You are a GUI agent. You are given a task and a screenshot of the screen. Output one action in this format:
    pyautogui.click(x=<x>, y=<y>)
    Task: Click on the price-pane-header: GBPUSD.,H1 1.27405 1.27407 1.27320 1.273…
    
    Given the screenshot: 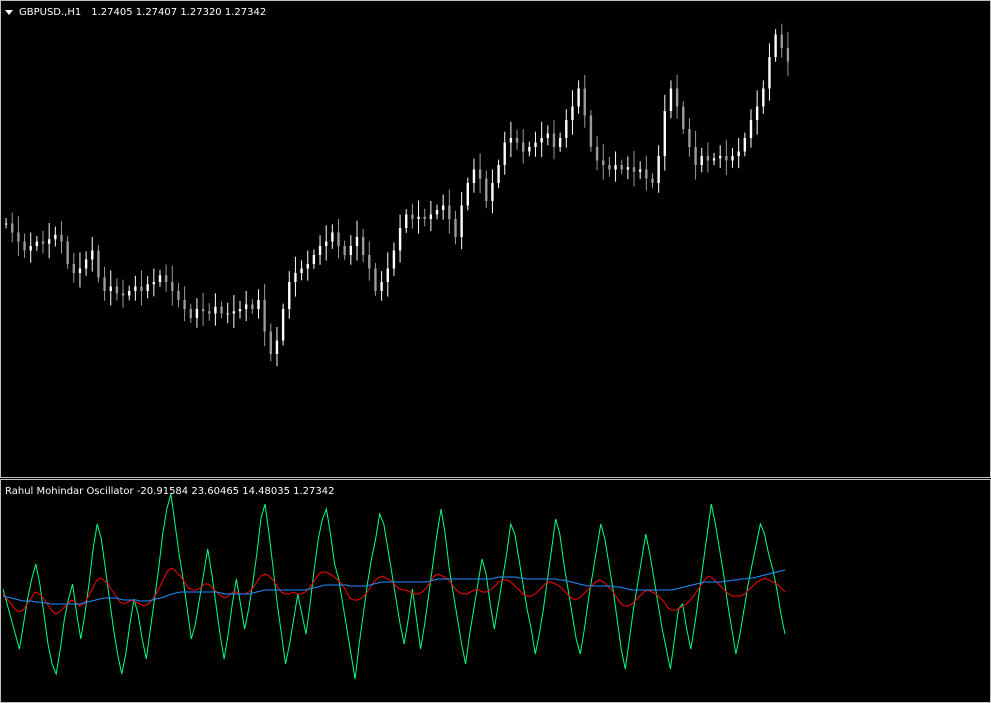 What is the action you would take?
    pyautogui.click(x=135, y=12)
    